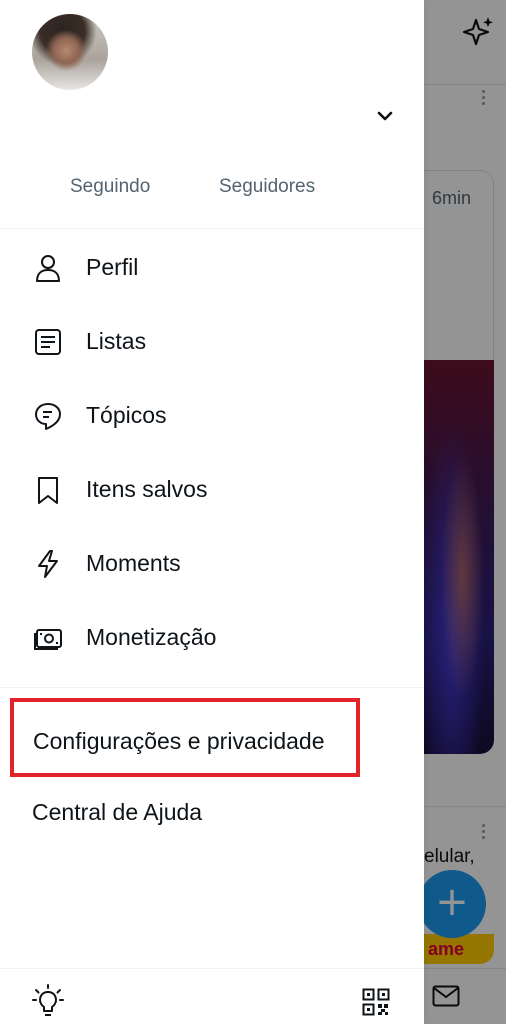 This screenshot has height=1024, width=506. Describe the element at coordinates (70, 52) in the screenshot. I see `avatar` at that location.